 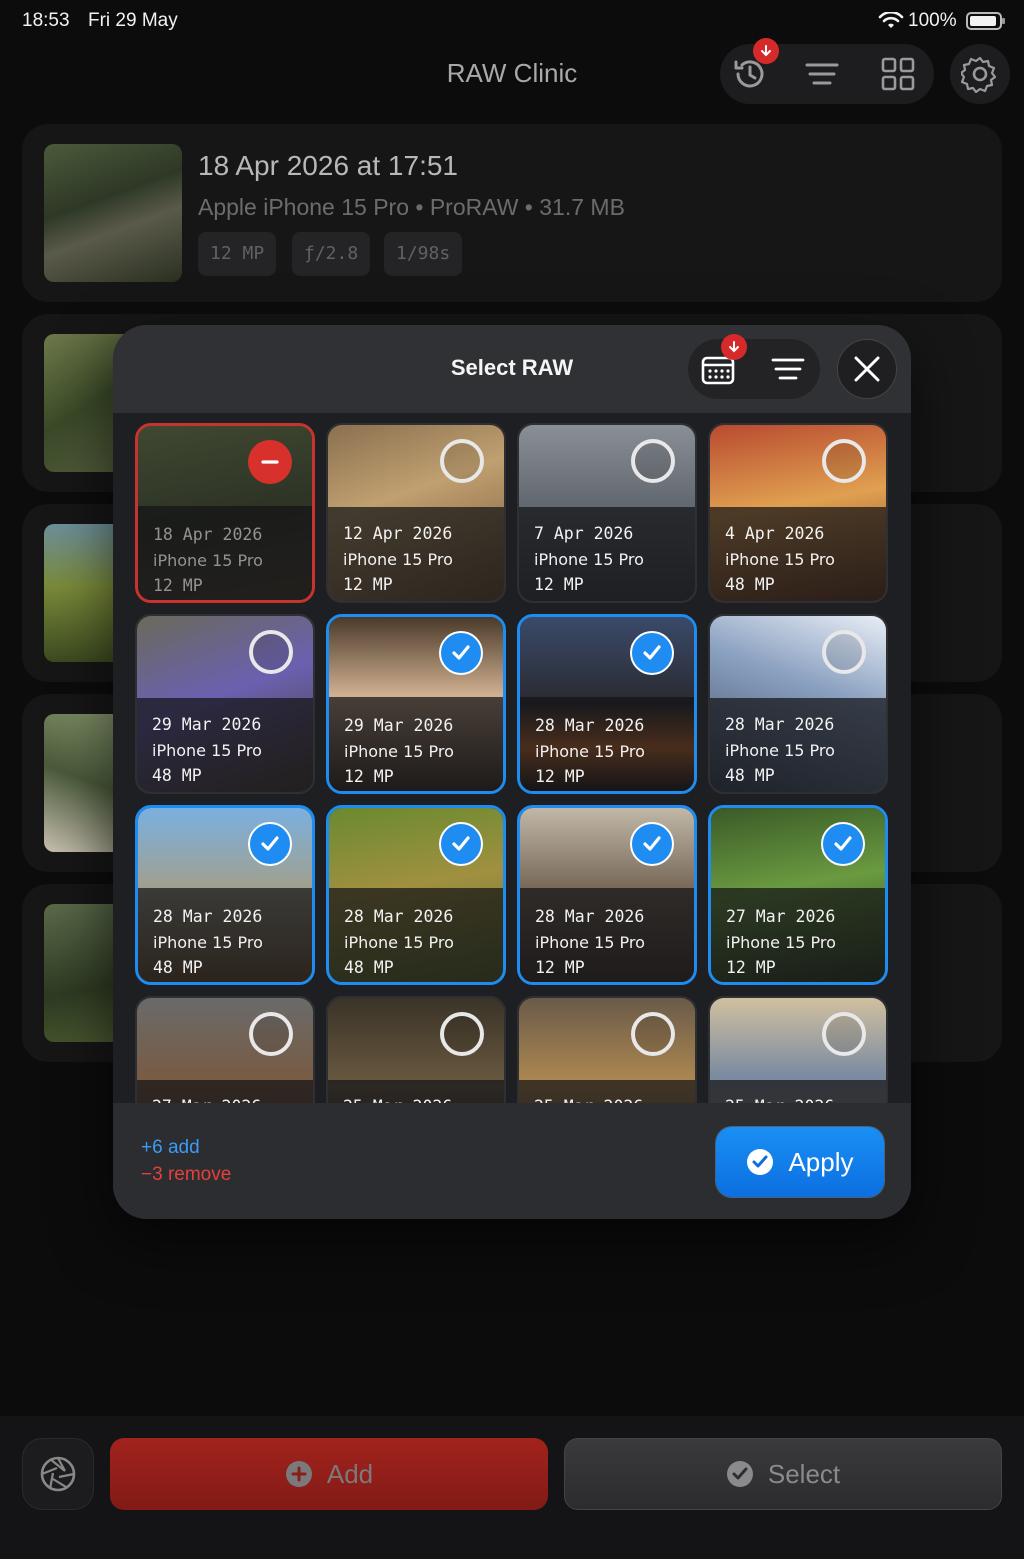 What do you see at coordinates (783, 1474) in the screenshot?
I see `select-button: Select` at bounding box center [783, 1474].